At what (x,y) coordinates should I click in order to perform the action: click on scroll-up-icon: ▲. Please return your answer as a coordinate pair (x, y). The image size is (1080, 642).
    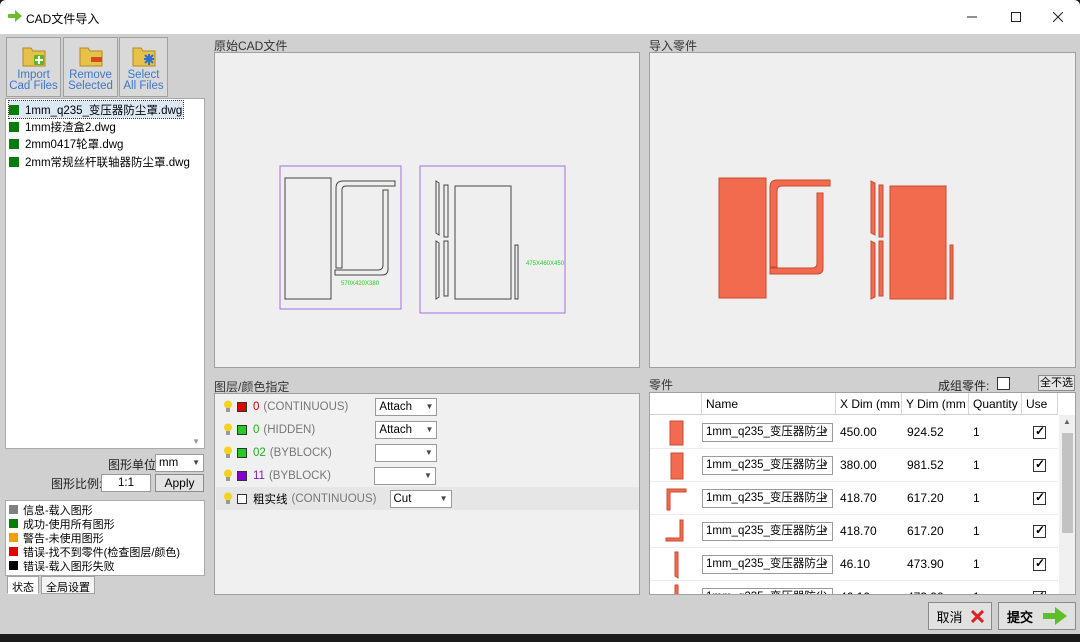
    Looking at the image, I should click on (1067, 421).